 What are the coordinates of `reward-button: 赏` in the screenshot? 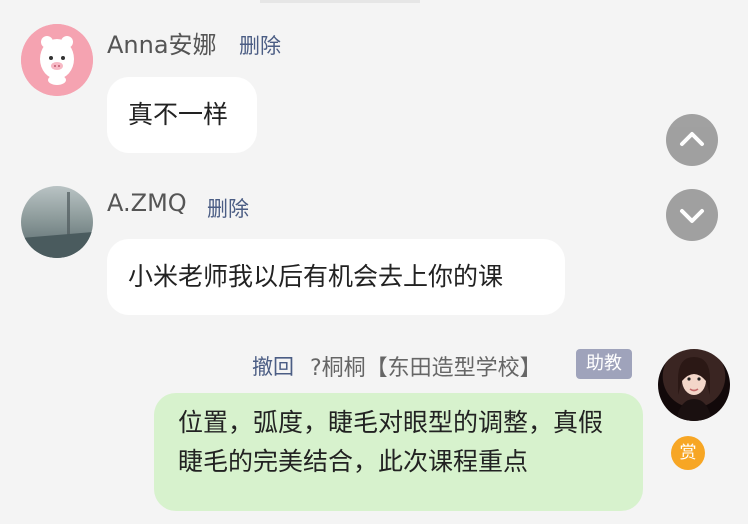 It's located at (688, 453).